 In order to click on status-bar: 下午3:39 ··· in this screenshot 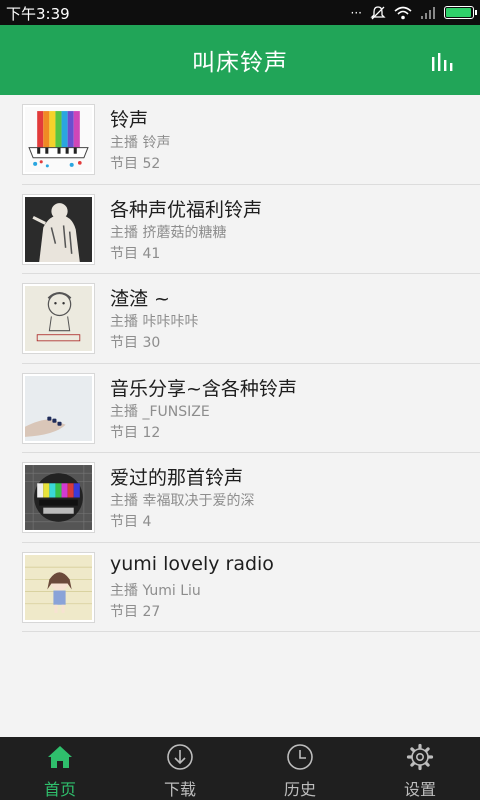, I will do `click(240, 12)`.